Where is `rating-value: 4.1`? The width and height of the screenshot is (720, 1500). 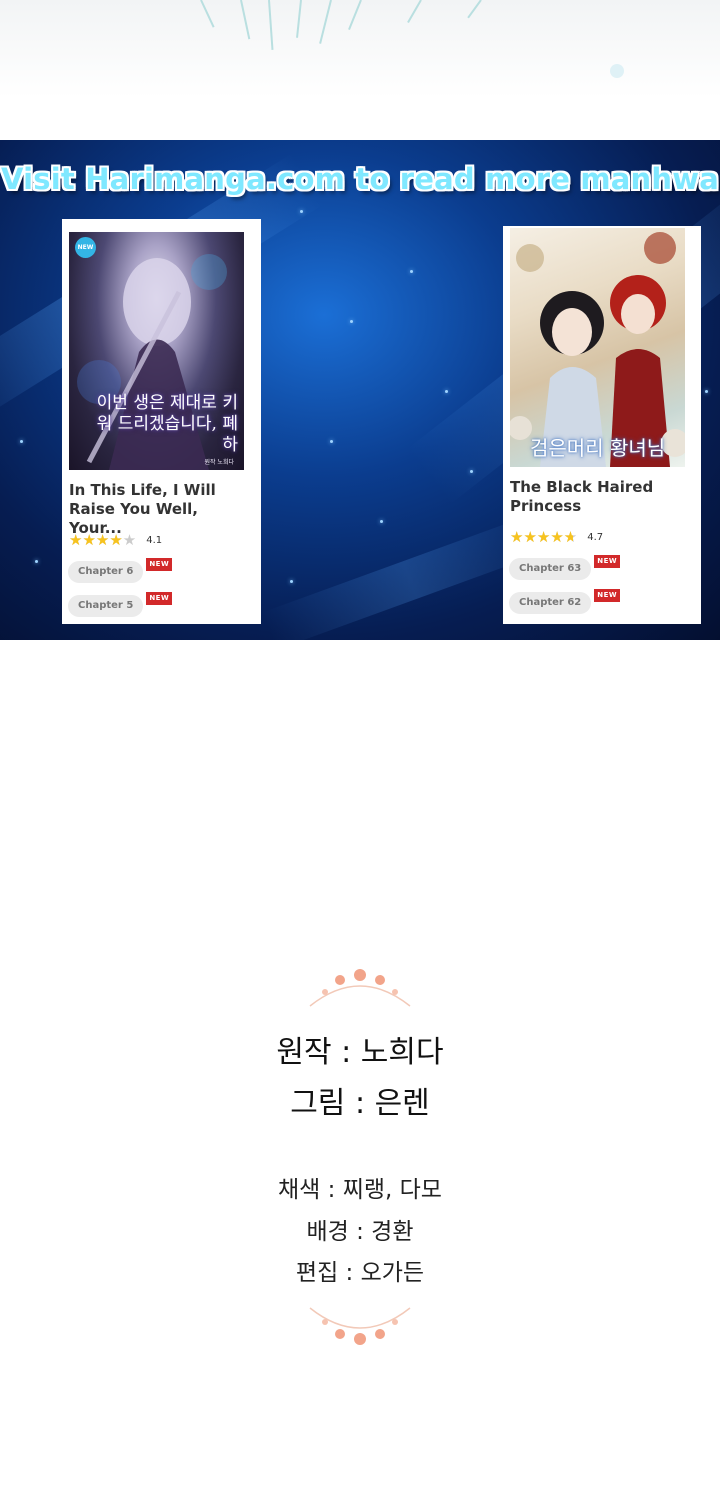 rating-value: 4.1 is located at coordinates (154, 540).